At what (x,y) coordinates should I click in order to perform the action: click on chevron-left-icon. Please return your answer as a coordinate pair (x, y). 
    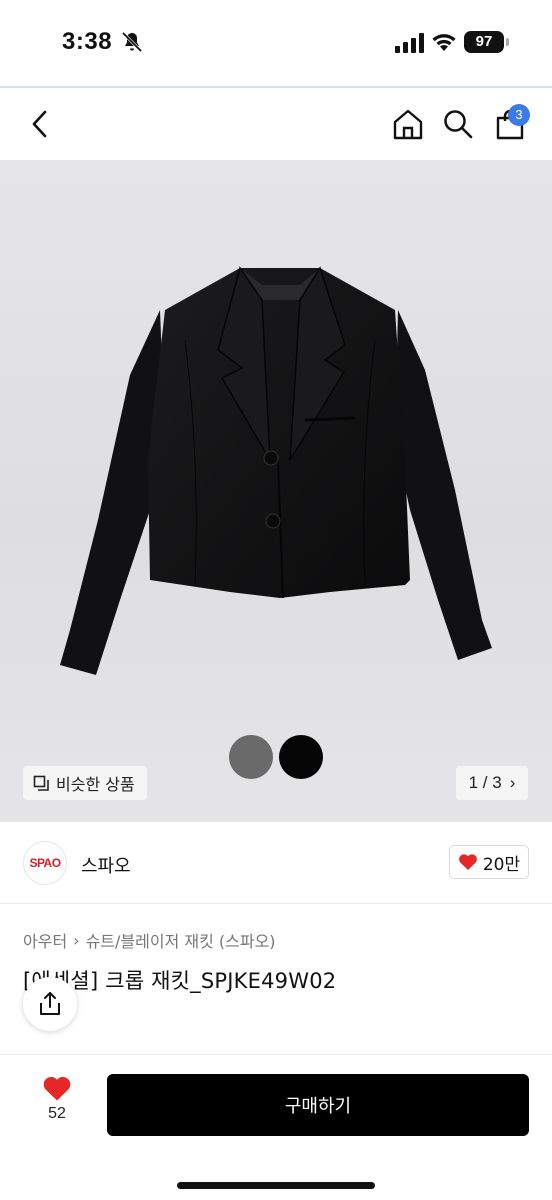
    Looking at the image, I should click on (39, 124).